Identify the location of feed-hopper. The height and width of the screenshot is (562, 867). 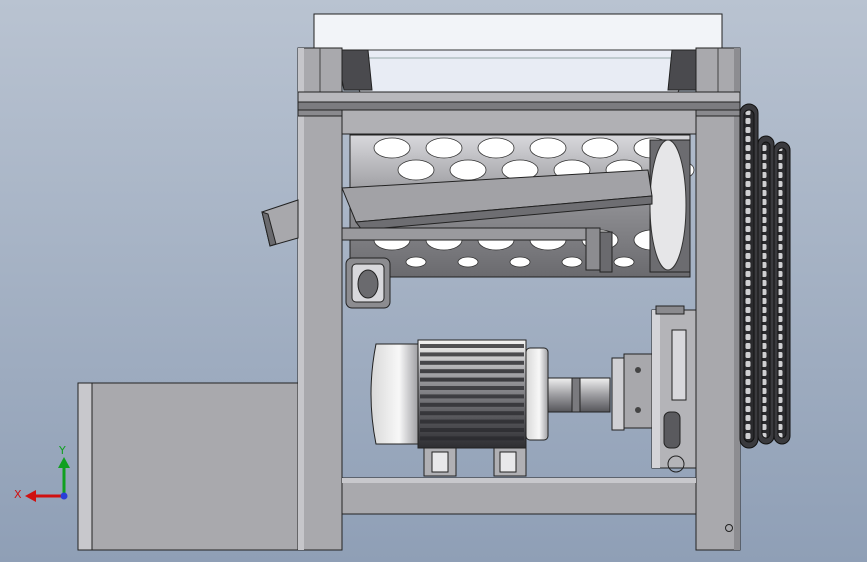
(518, 53).